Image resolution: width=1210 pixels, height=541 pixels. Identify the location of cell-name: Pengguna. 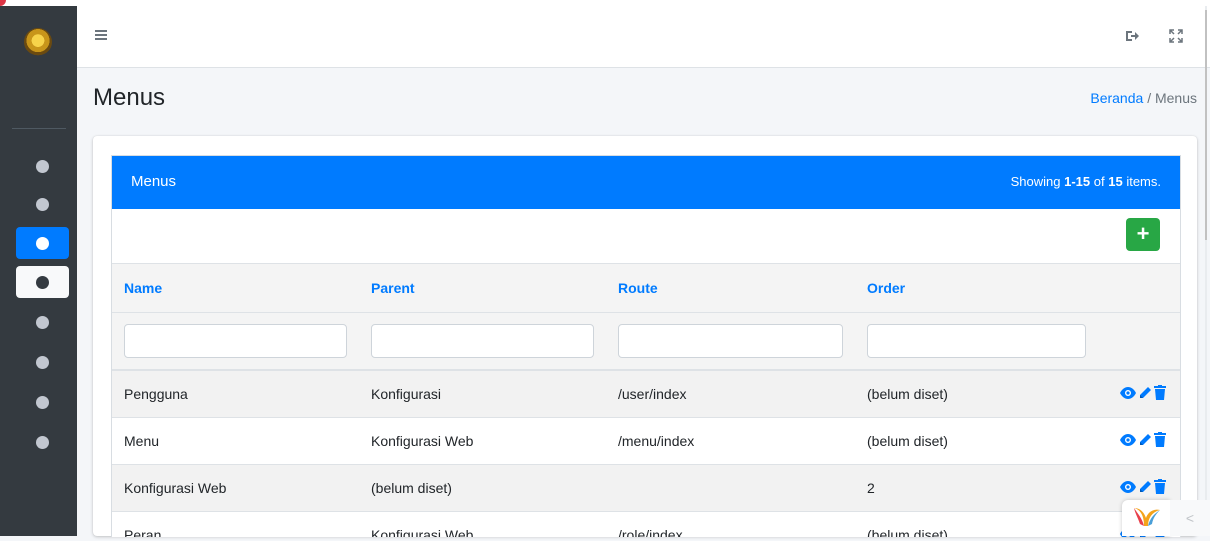
(235, 393).